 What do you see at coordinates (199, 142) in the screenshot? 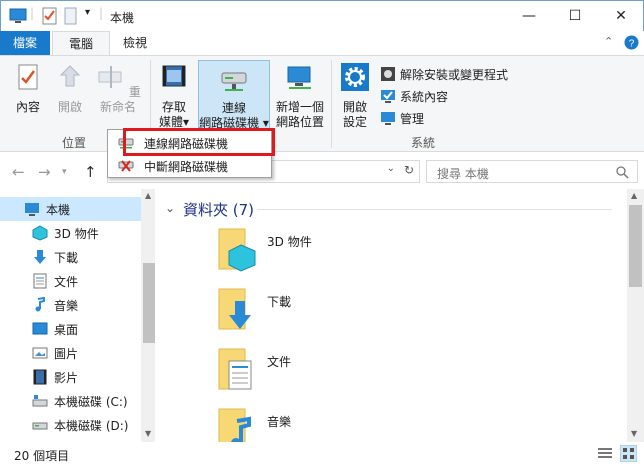
I see `highlight-annotation-box` at bounding box center [199, 142].